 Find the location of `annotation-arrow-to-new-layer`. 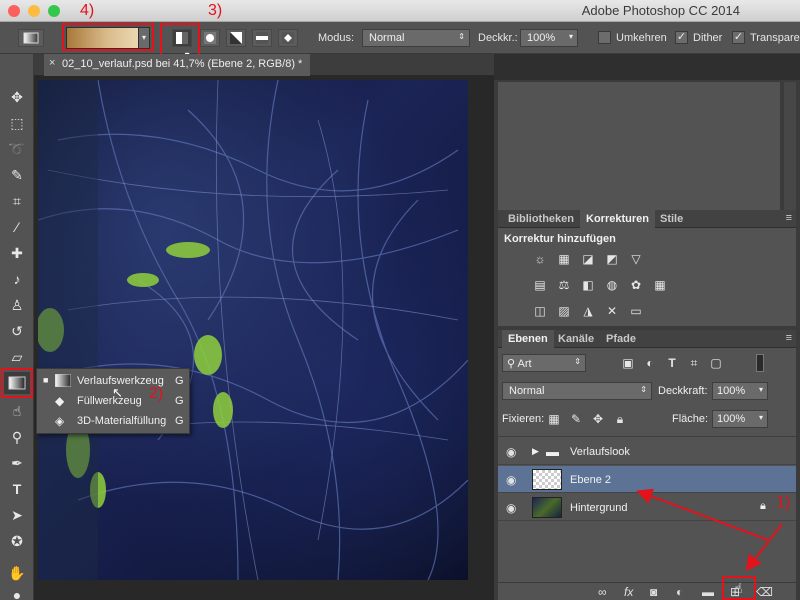

annotation-arrow-to-new-layer is located at coordinates (764, 547).